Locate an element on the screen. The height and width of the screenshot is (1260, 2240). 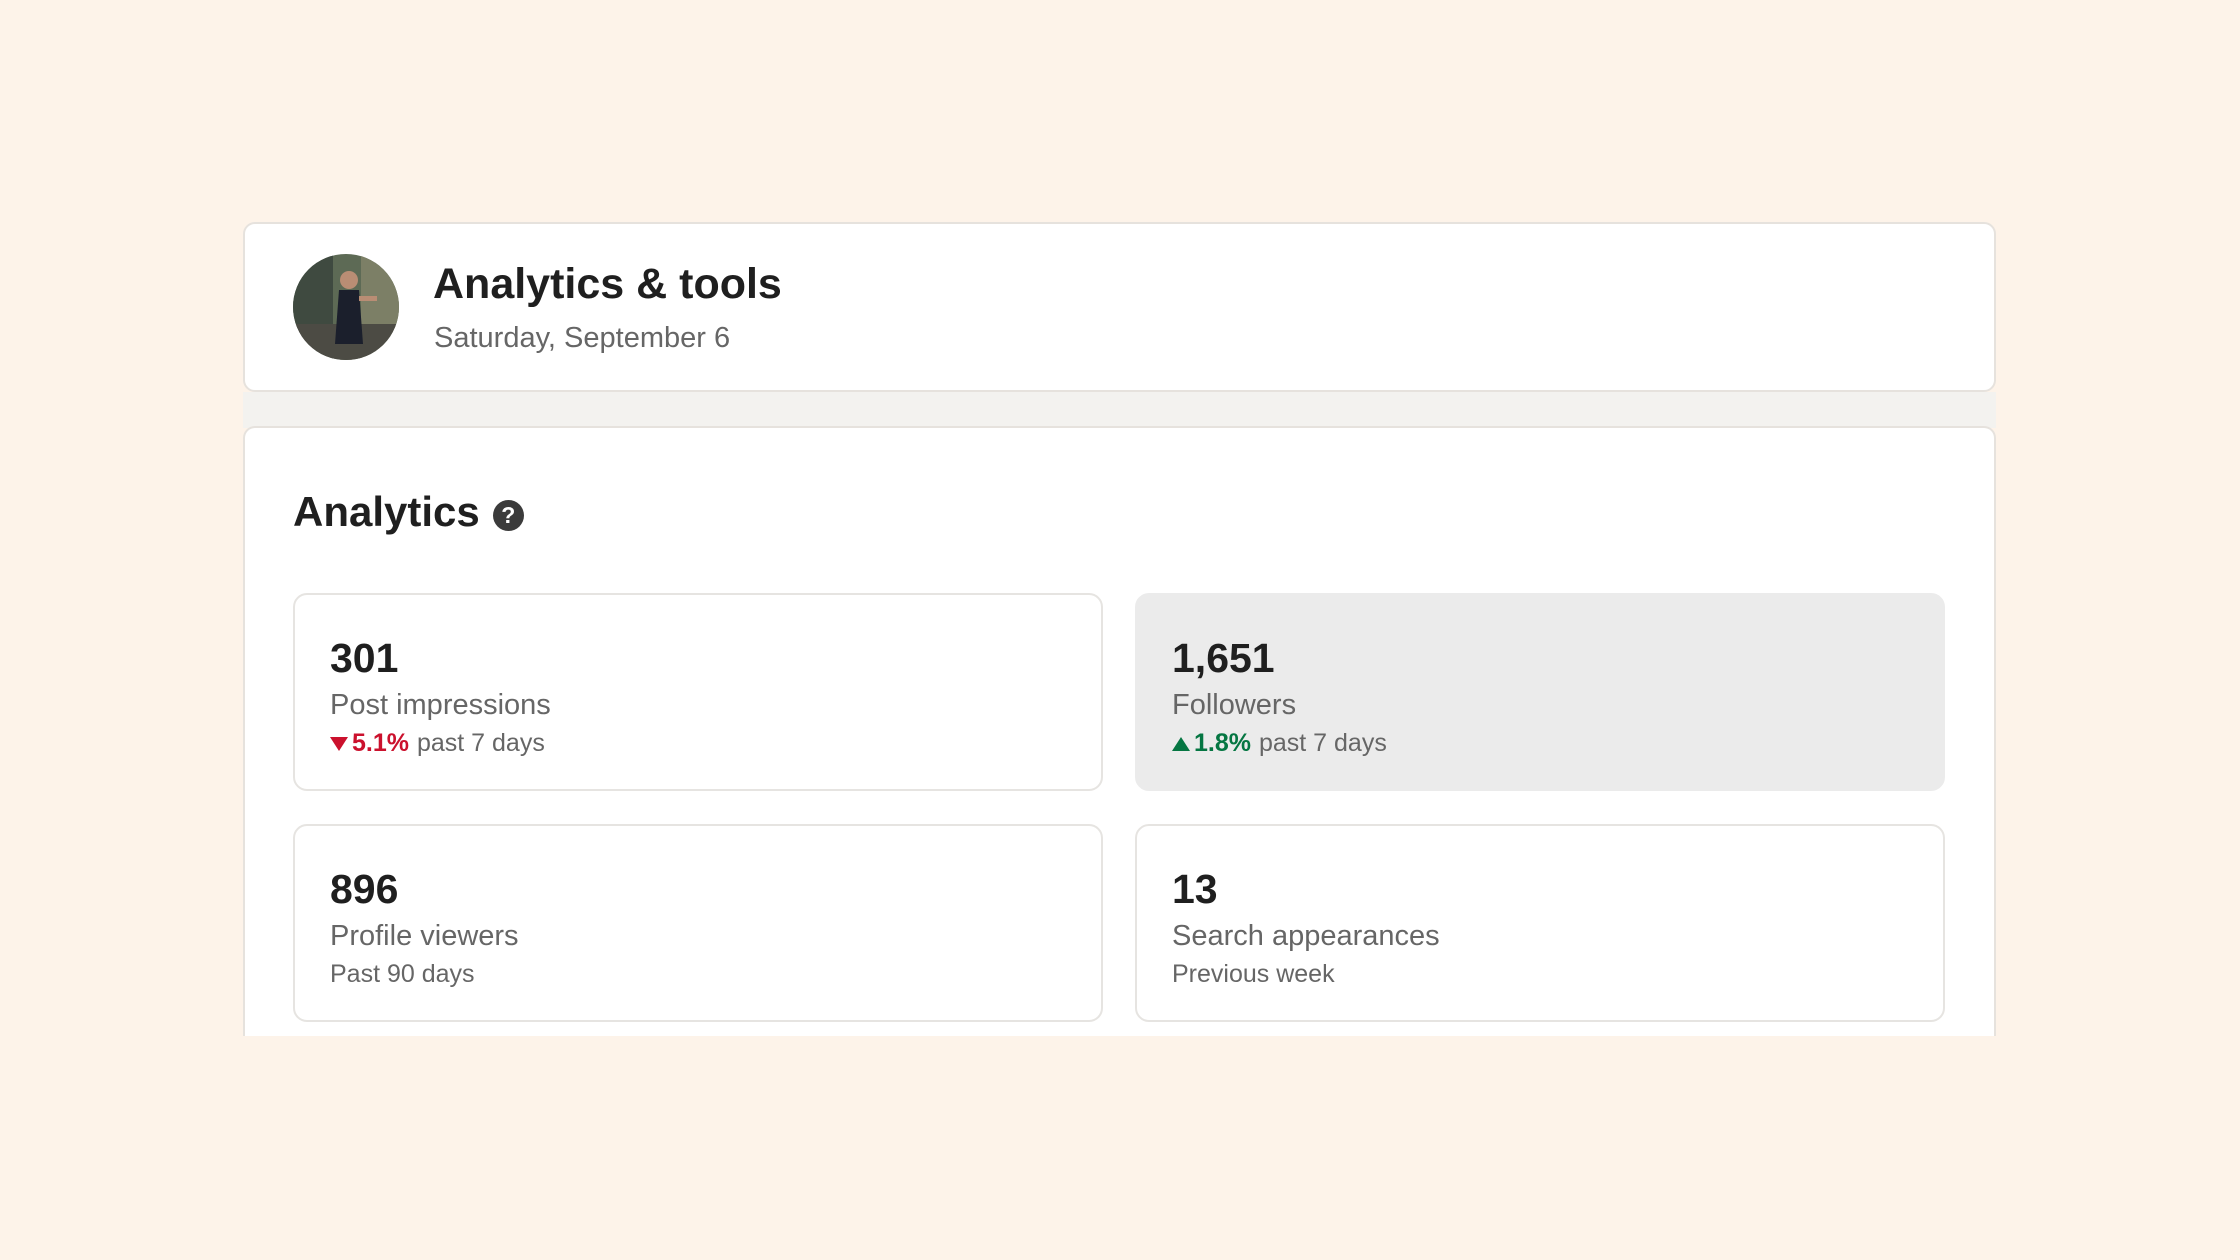
metric-card-search-appearances: 13 Search appearances Previous week is located at coordinates (1540, 923).